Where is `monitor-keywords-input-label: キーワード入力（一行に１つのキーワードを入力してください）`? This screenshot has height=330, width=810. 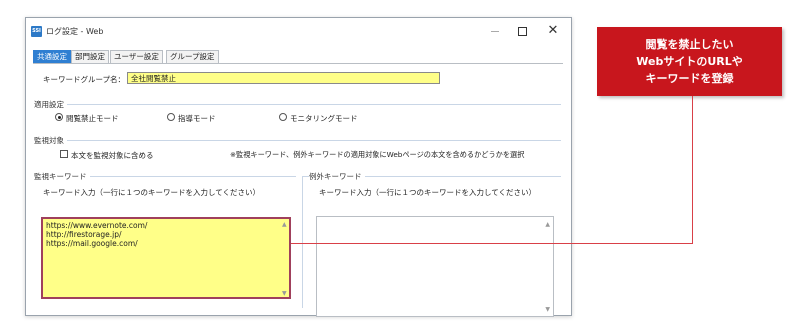 monitor-keywords-input-label: キーワード入力（一行に１つのキーワードを入力してください） is located at coordinates (152, 192).